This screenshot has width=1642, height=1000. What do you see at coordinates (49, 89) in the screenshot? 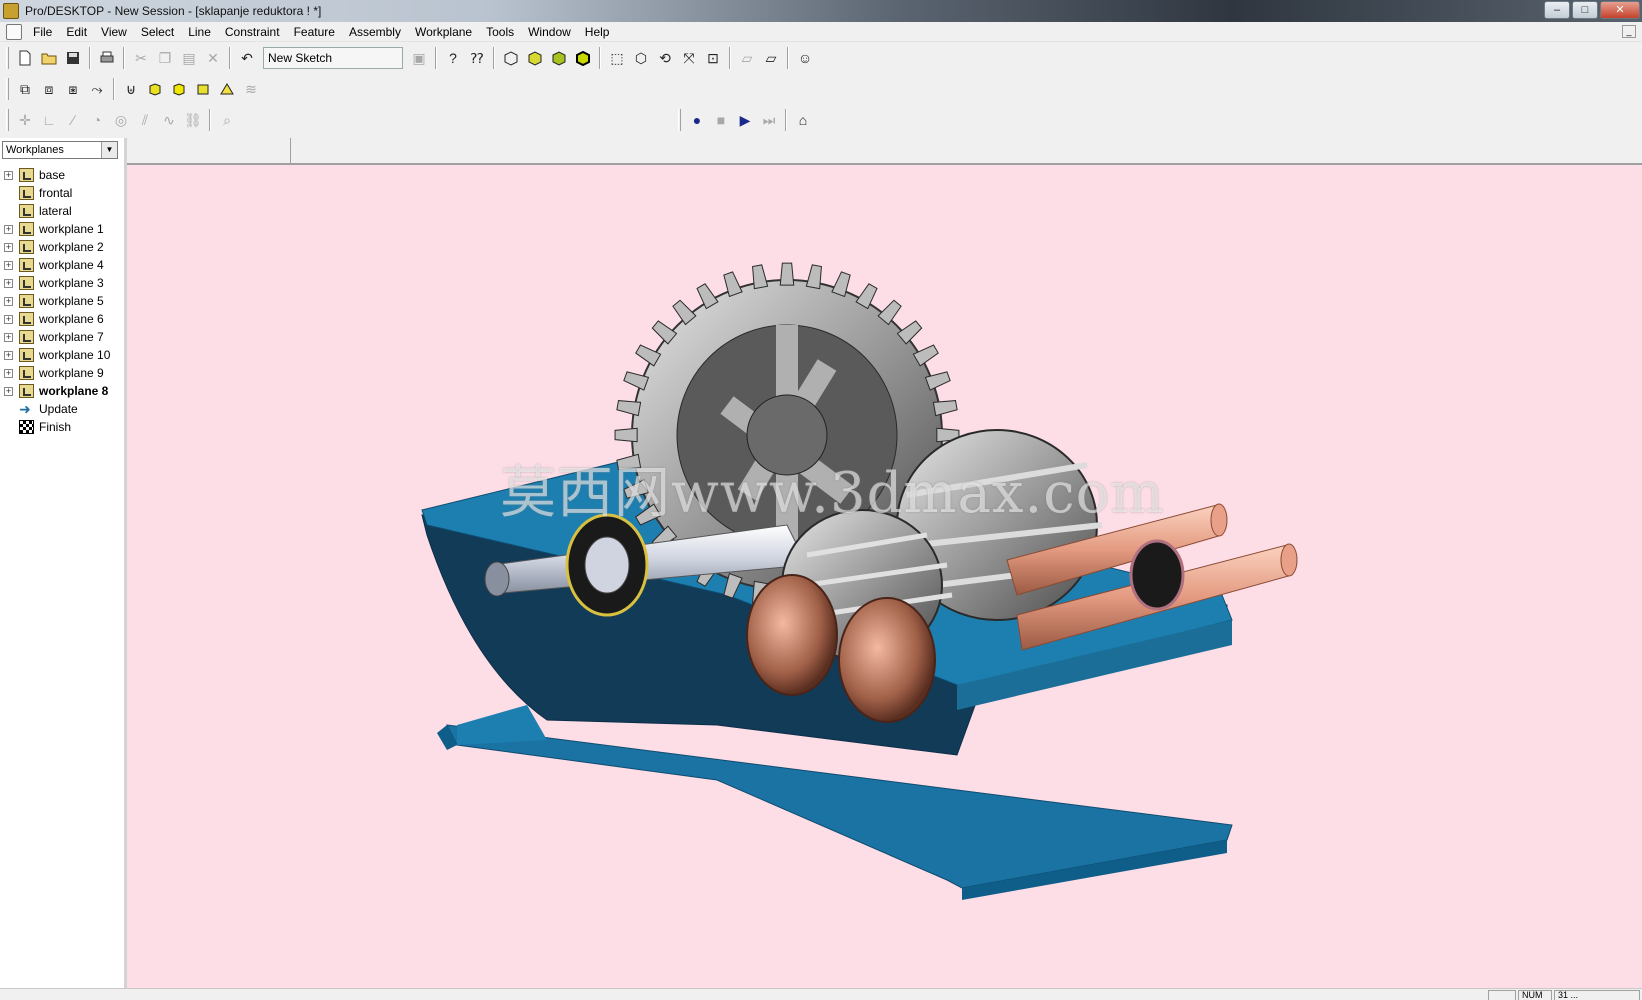
I see `revolve-icon: ⧈` at bounding box center [49, 89].